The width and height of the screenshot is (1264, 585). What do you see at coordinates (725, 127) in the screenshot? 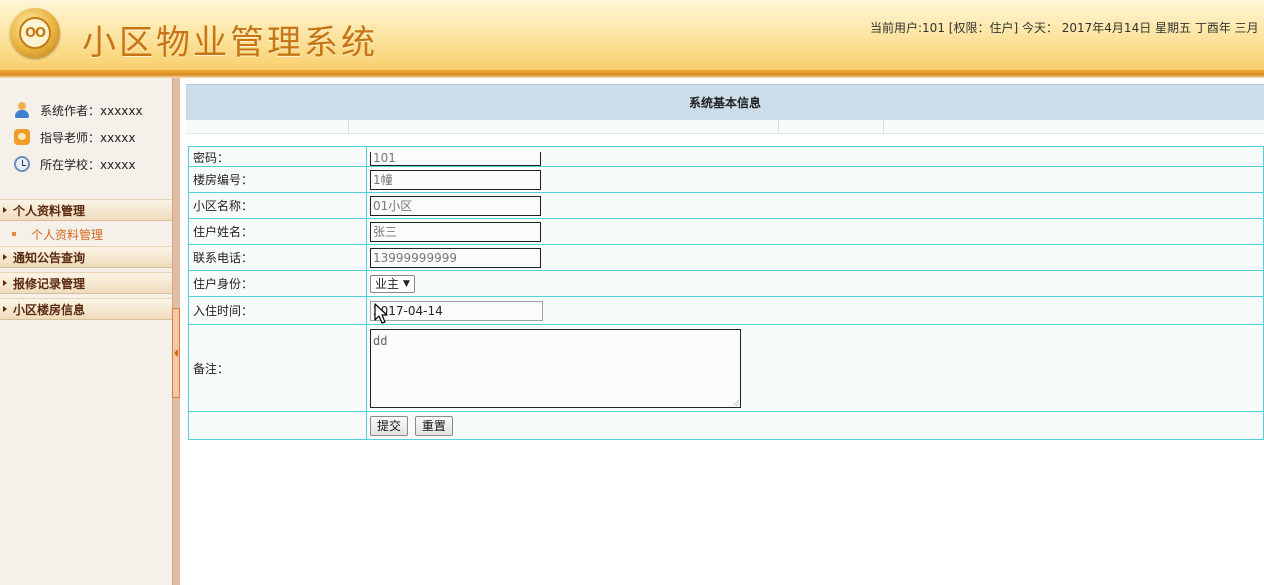
I see `panel-header-row` at bounding box center [725, 127].